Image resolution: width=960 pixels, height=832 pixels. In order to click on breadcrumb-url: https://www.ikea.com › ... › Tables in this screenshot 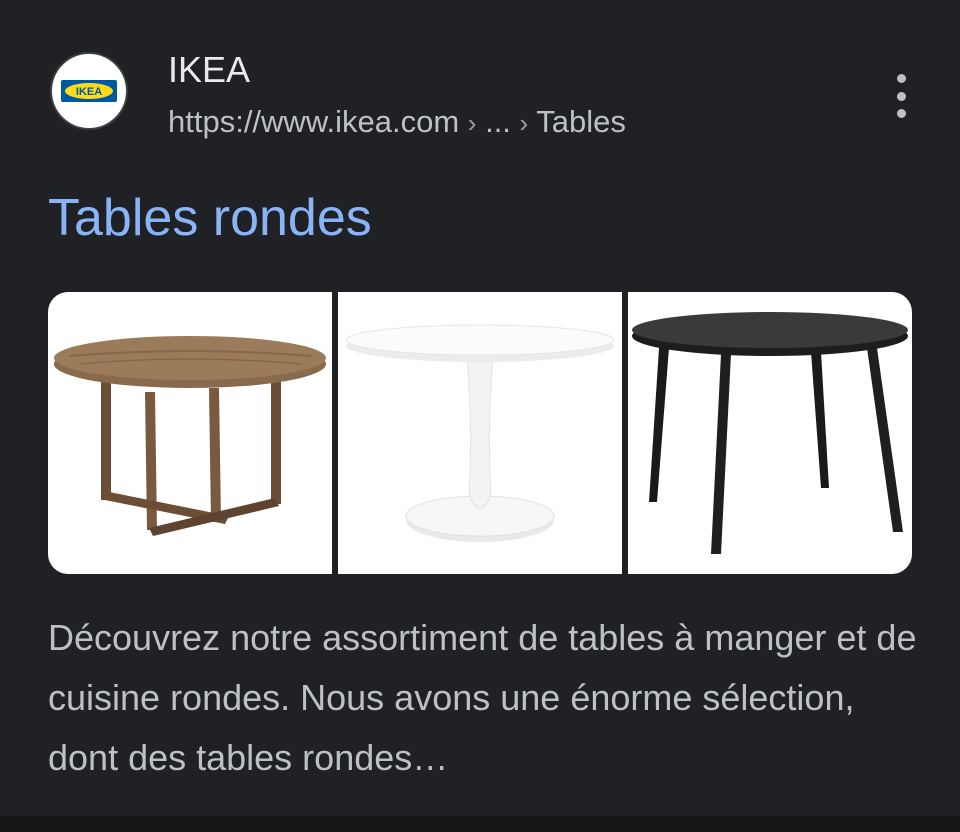, I will do `click(397, 122)`.